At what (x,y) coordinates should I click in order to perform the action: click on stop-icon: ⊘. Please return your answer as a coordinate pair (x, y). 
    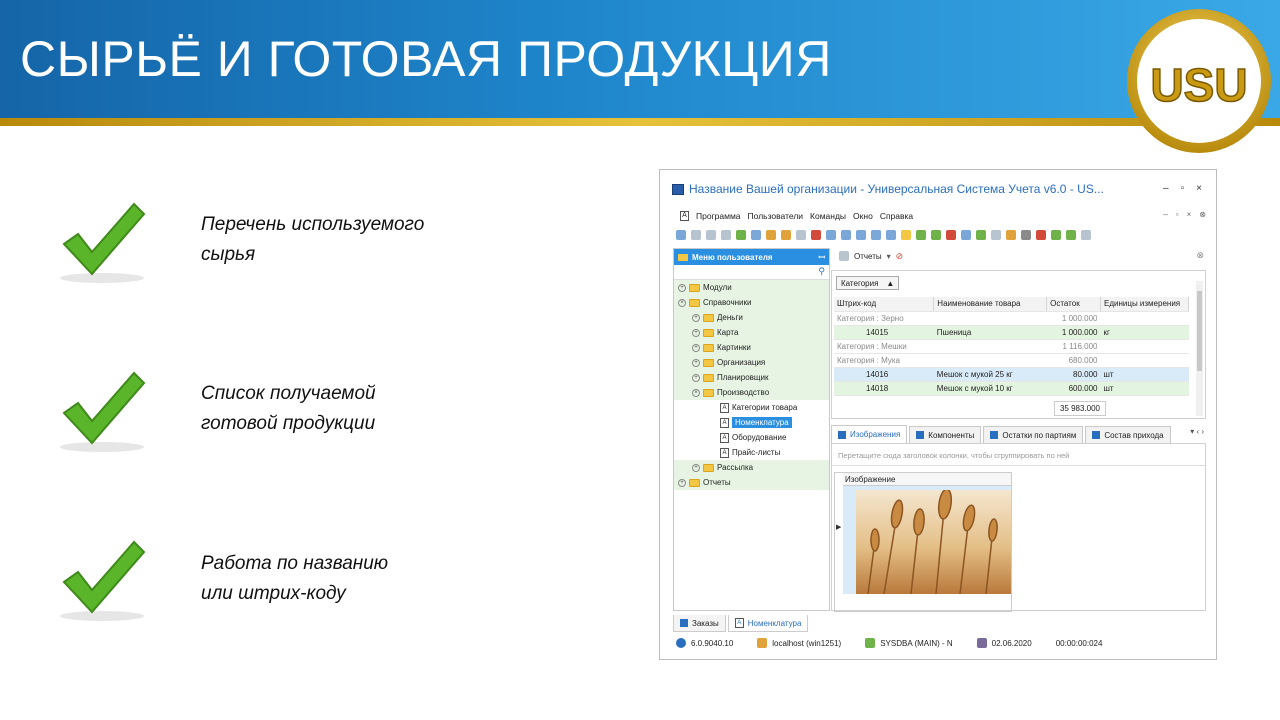
    Looking at the image, I should click on (900, 256).